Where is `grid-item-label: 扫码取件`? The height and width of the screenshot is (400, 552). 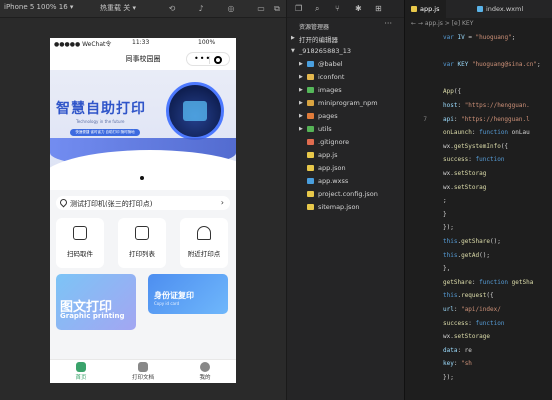
grid-item-label: 扫码取件 is located at coordinates (80, 254).